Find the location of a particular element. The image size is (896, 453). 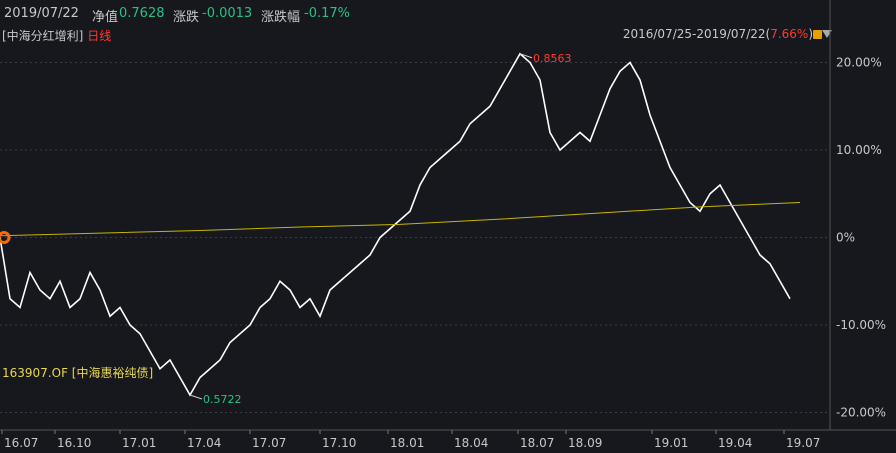

x-tick-label: 18.09 is located at coordinates (585, 443).